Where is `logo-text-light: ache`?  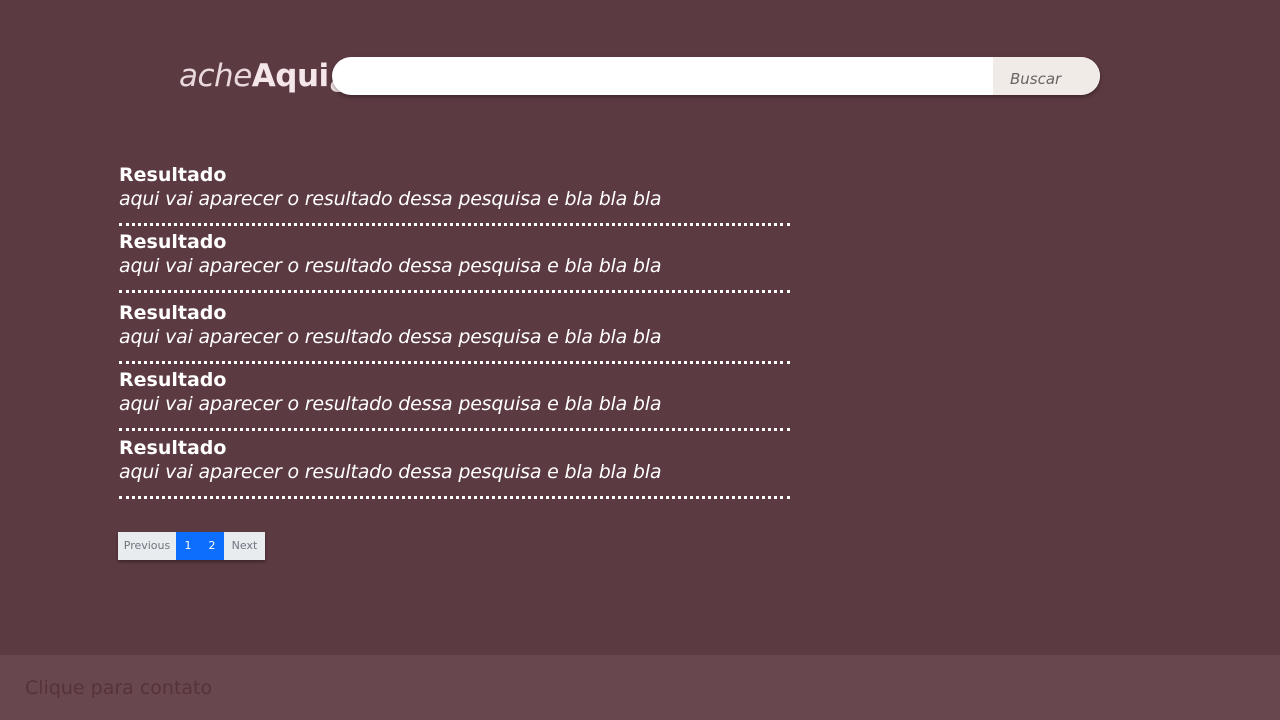 logo-text-light: ache is located at coordinates (215, 76).